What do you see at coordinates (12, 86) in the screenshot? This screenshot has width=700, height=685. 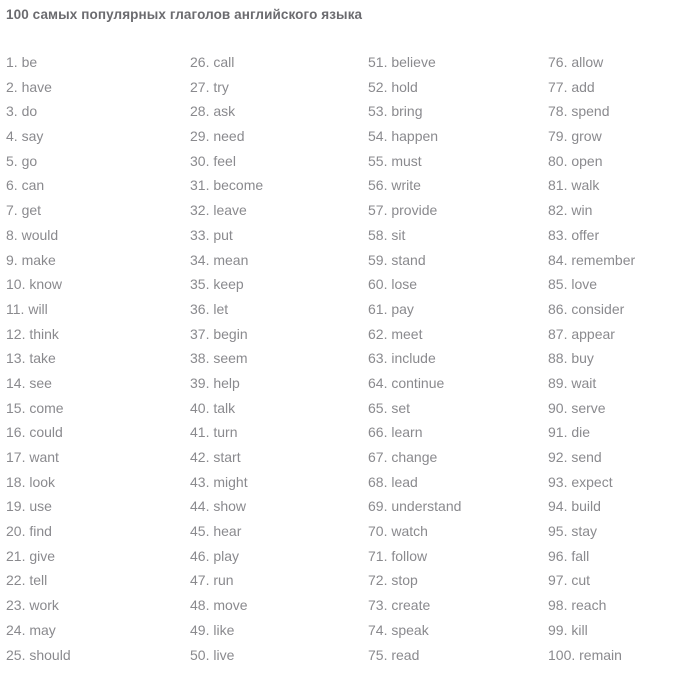 I see `list-item-number: 2.` at bounding box center [12, 86].